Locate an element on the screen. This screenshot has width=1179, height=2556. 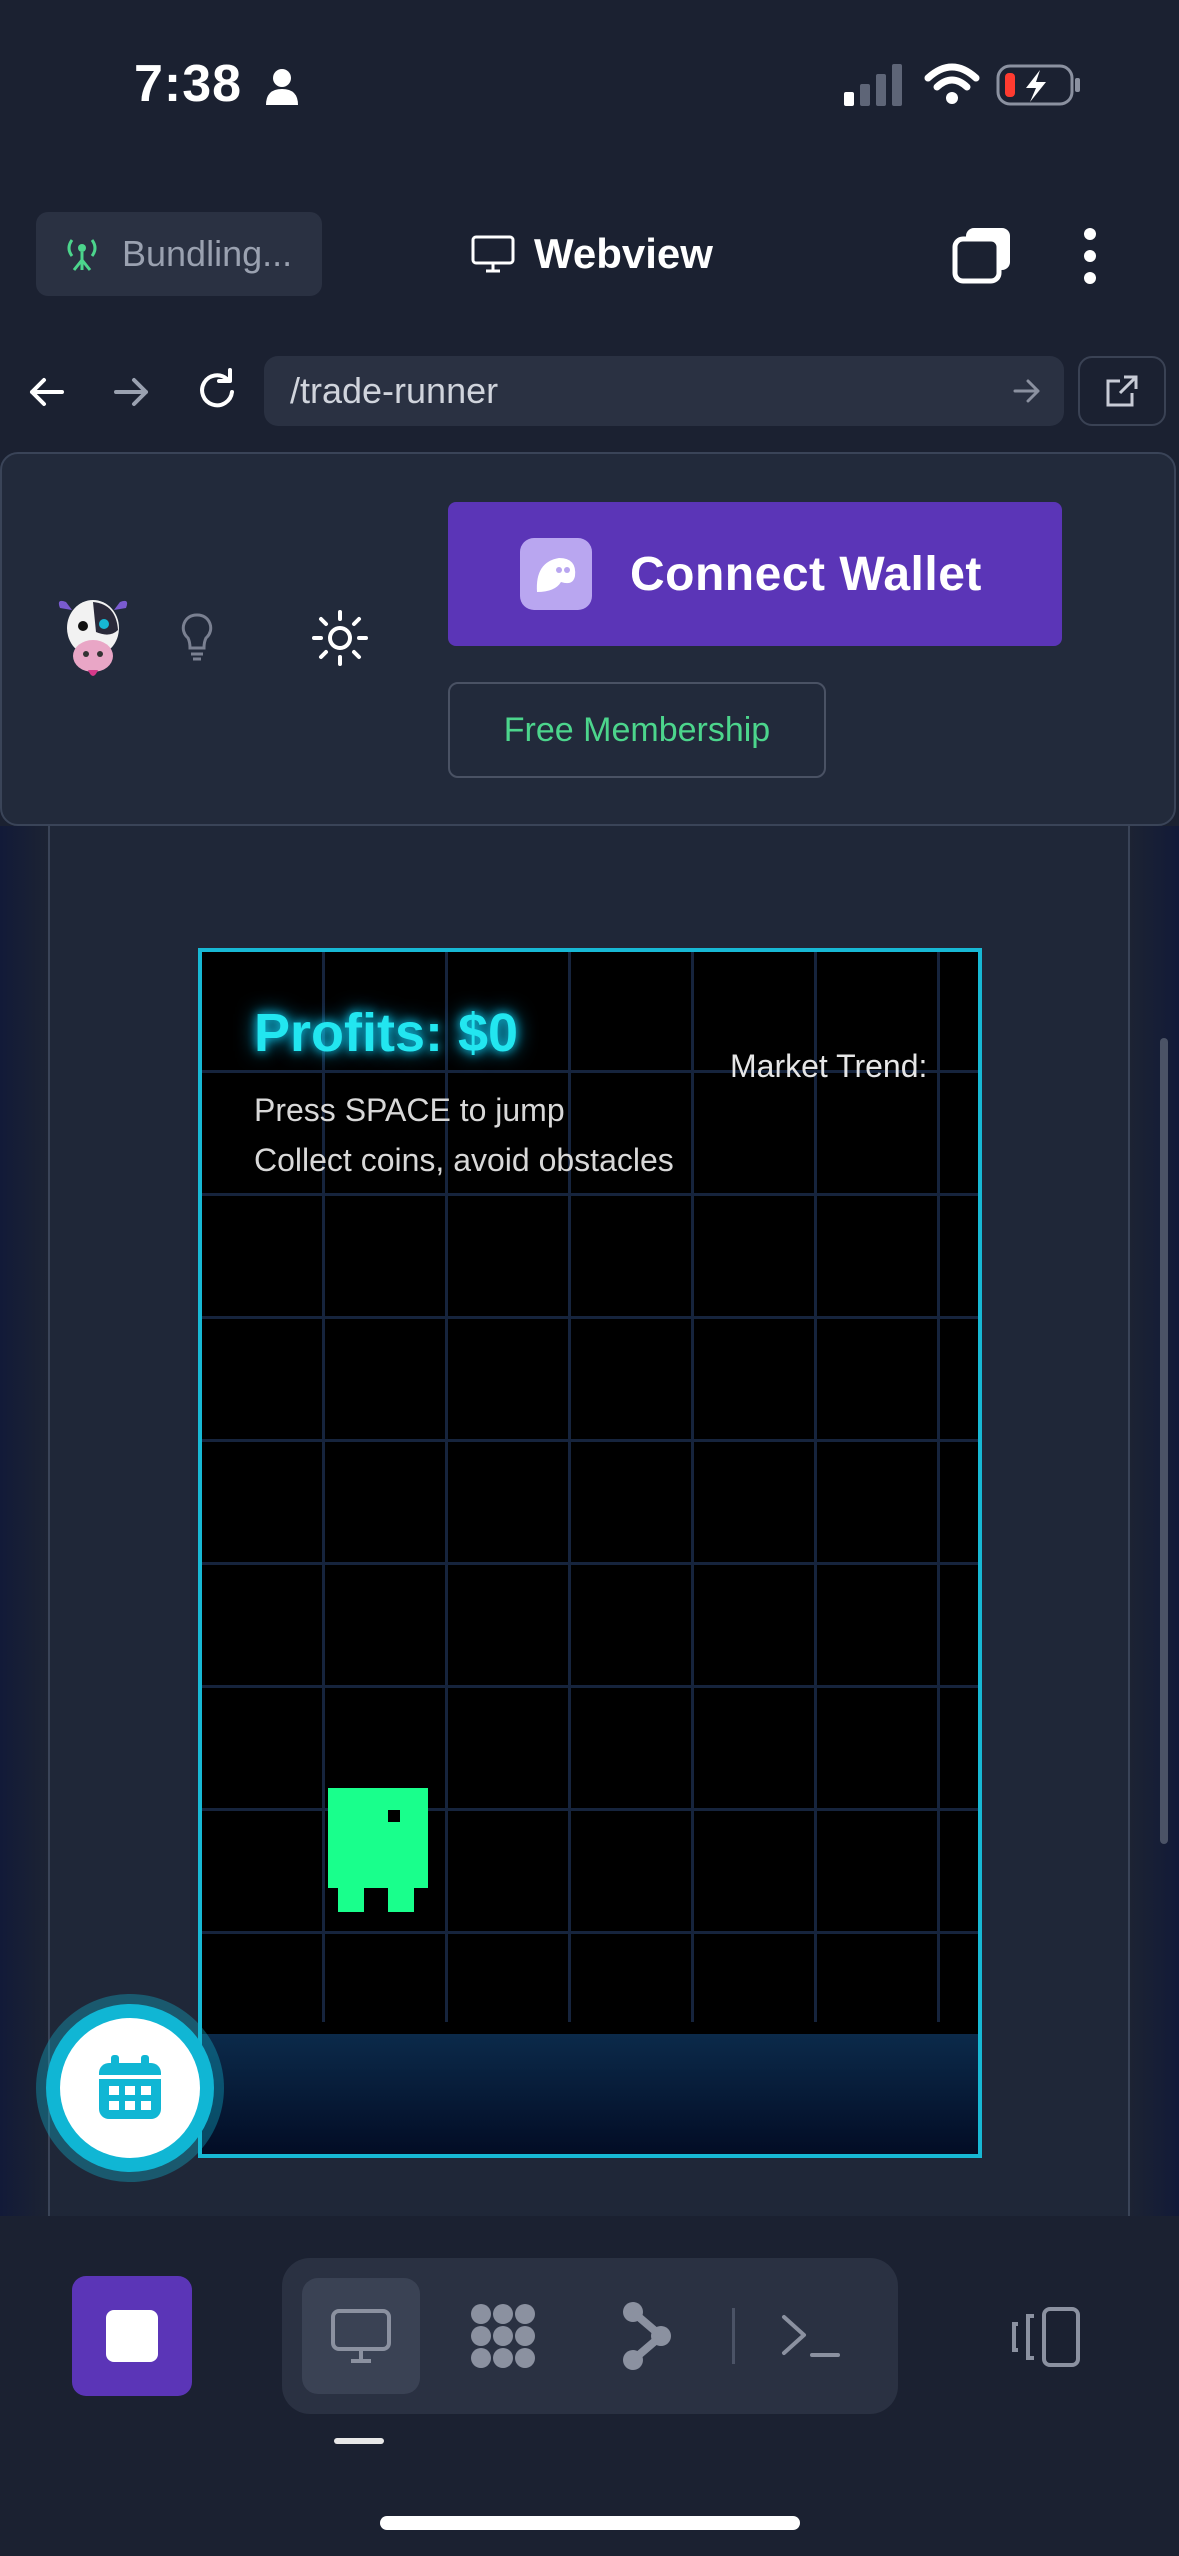
status-time: 7:38 is located at coordinates (217, 84).